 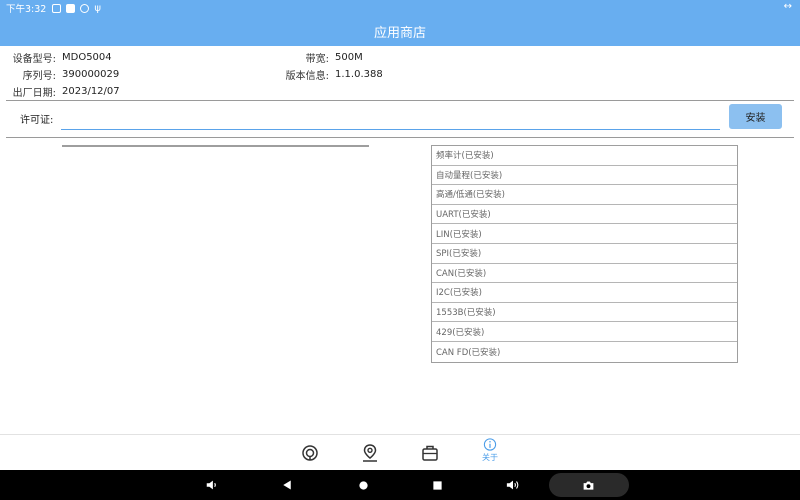 I want to click on list-item: I2C(已安装), so click(x=584, y=293).